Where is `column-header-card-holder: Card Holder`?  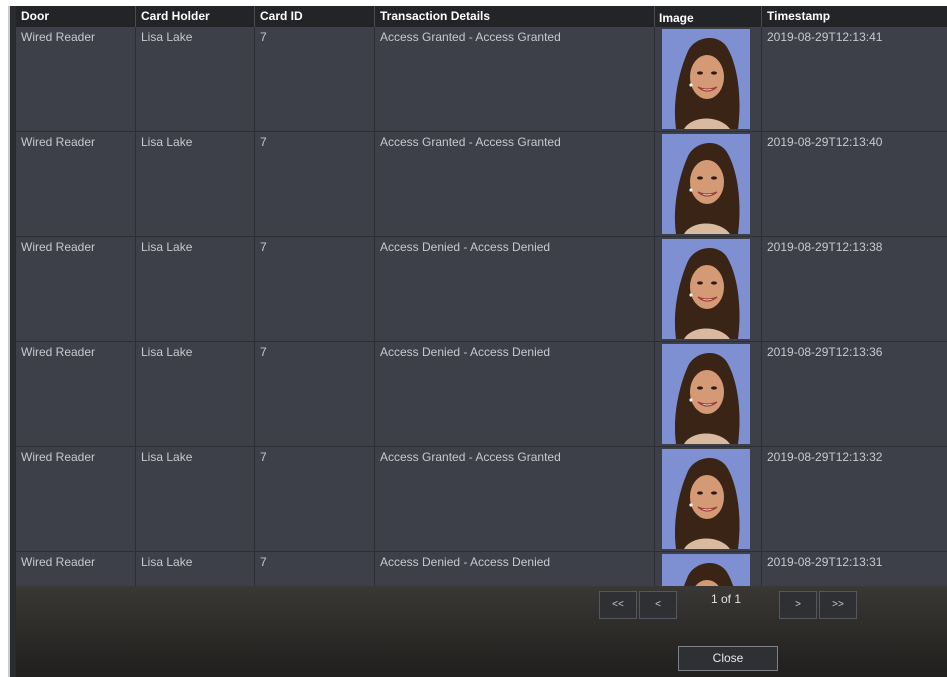 column-header-card-holder: Card Holder is located at coordinates (195, 16).